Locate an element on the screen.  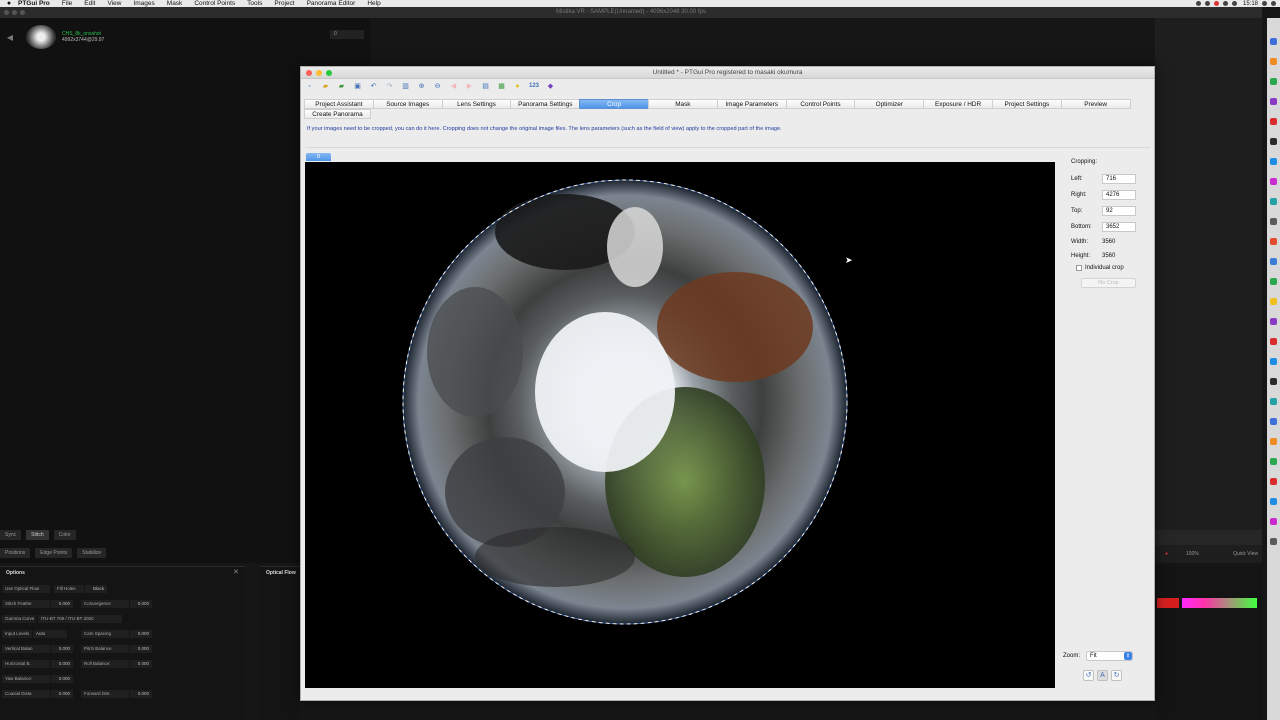
tab-mask: Mask is located at coordinates (682, 104).